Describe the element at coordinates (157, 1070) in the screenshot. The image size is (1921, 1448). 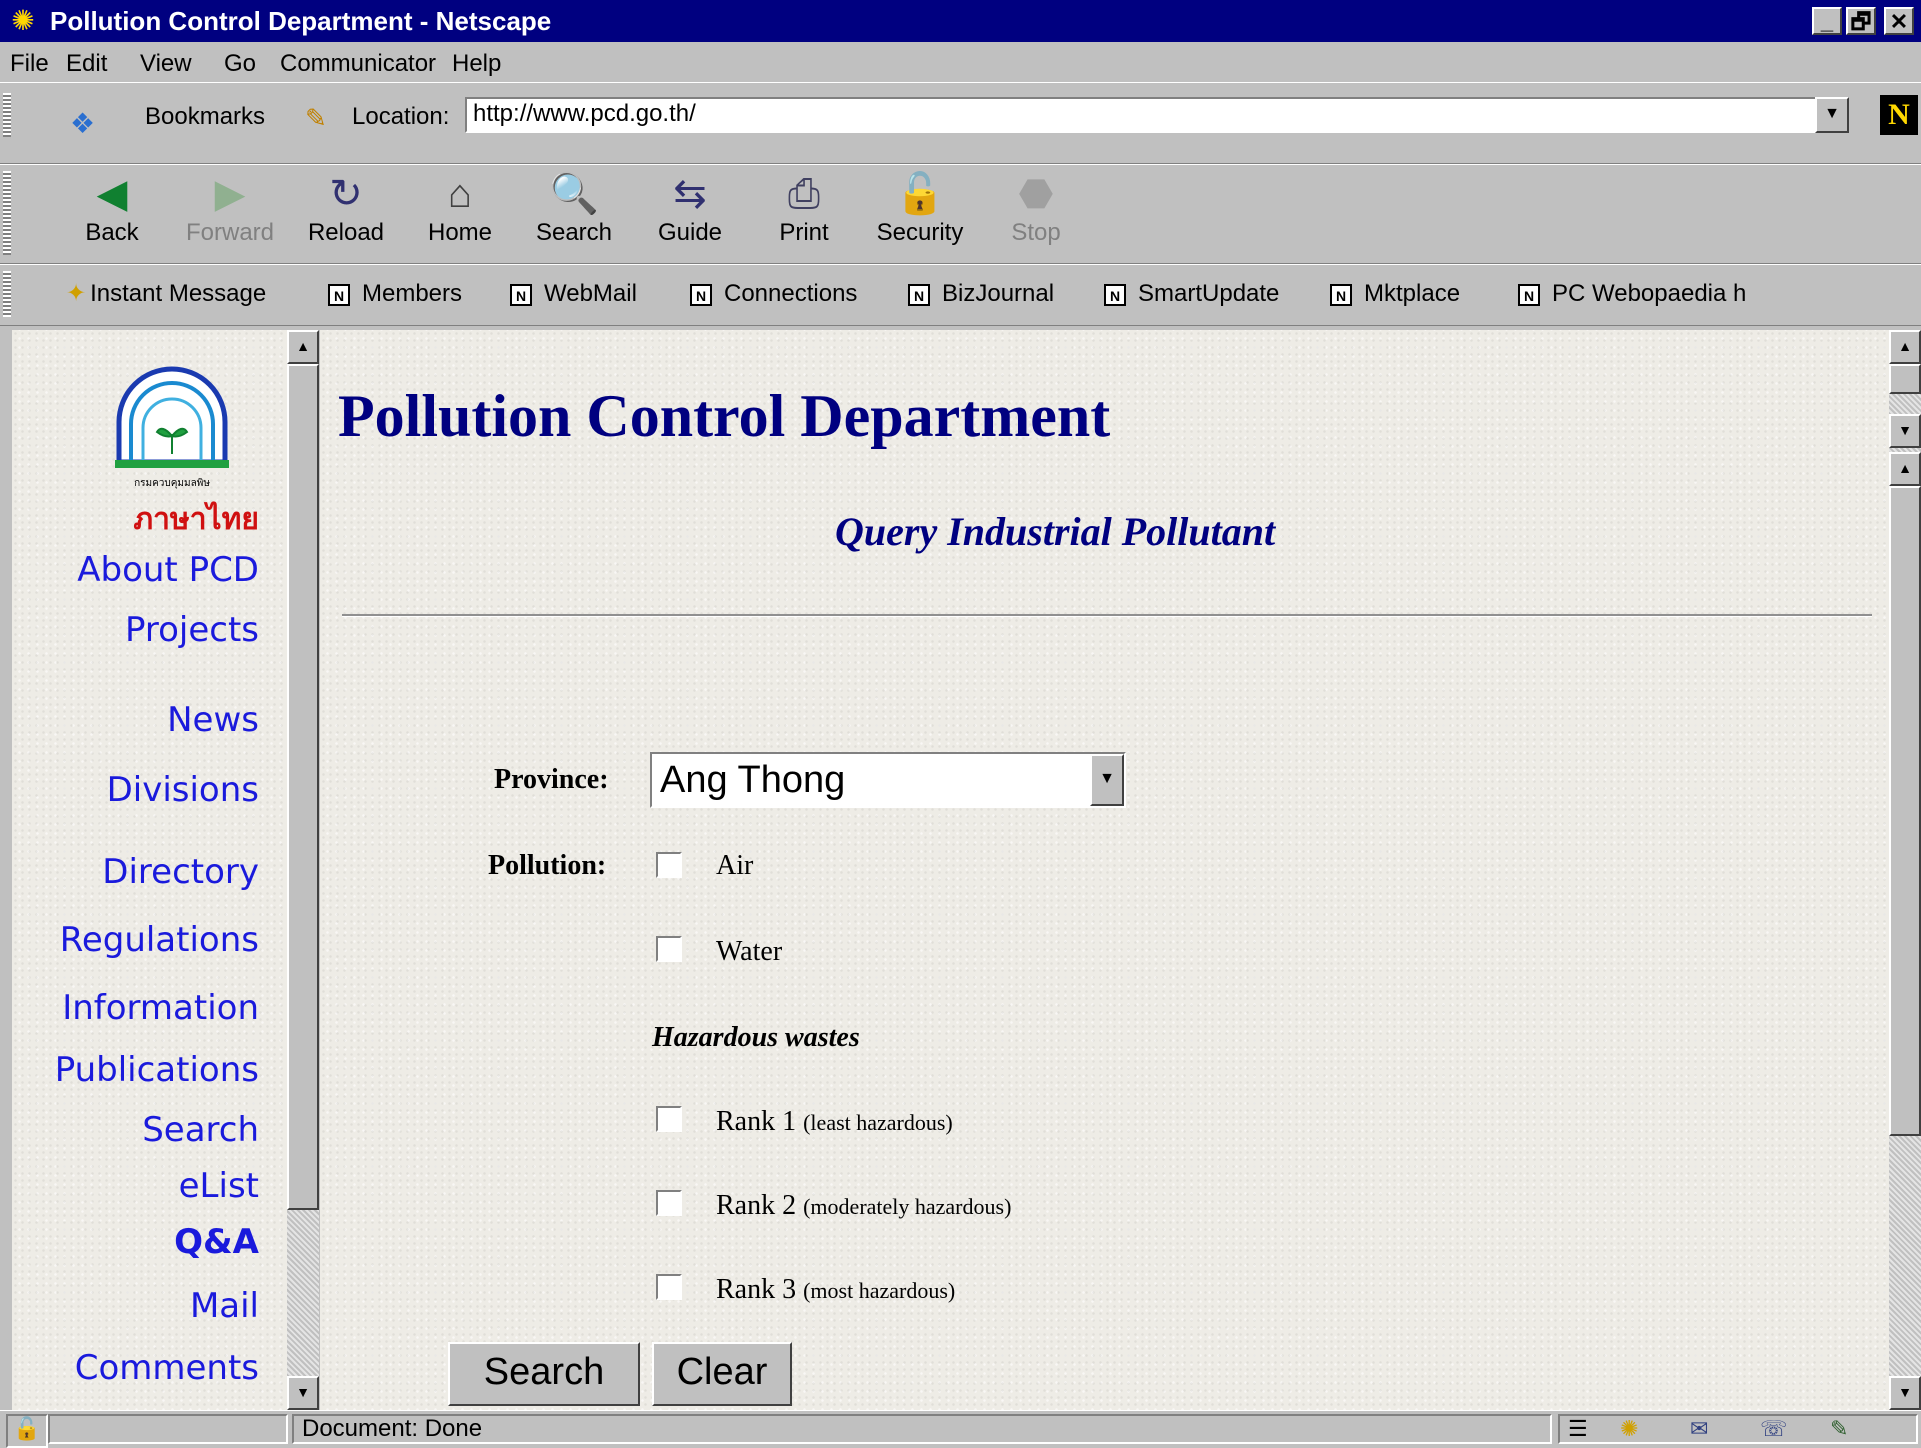
I see `sidebar-item-publications: Publications` at that location.